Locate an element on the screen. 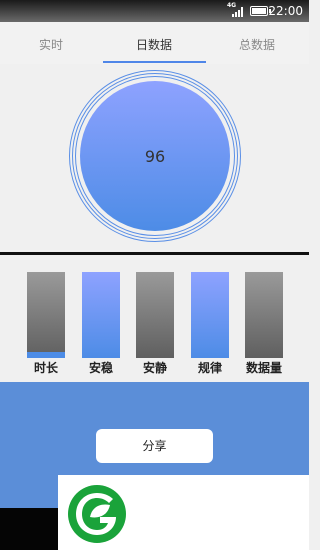 Image resolution: width=320 pixels, height=550 pixels. tab-daily: 日数据 is located at coordinates (154, 44).